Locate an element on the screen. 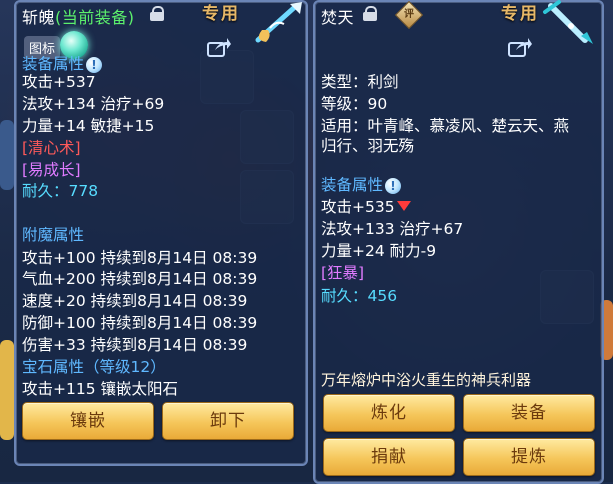 The height and width of the screenshot is (484, 613). skill-line: [易成长] is located at coordinates (51, 170).